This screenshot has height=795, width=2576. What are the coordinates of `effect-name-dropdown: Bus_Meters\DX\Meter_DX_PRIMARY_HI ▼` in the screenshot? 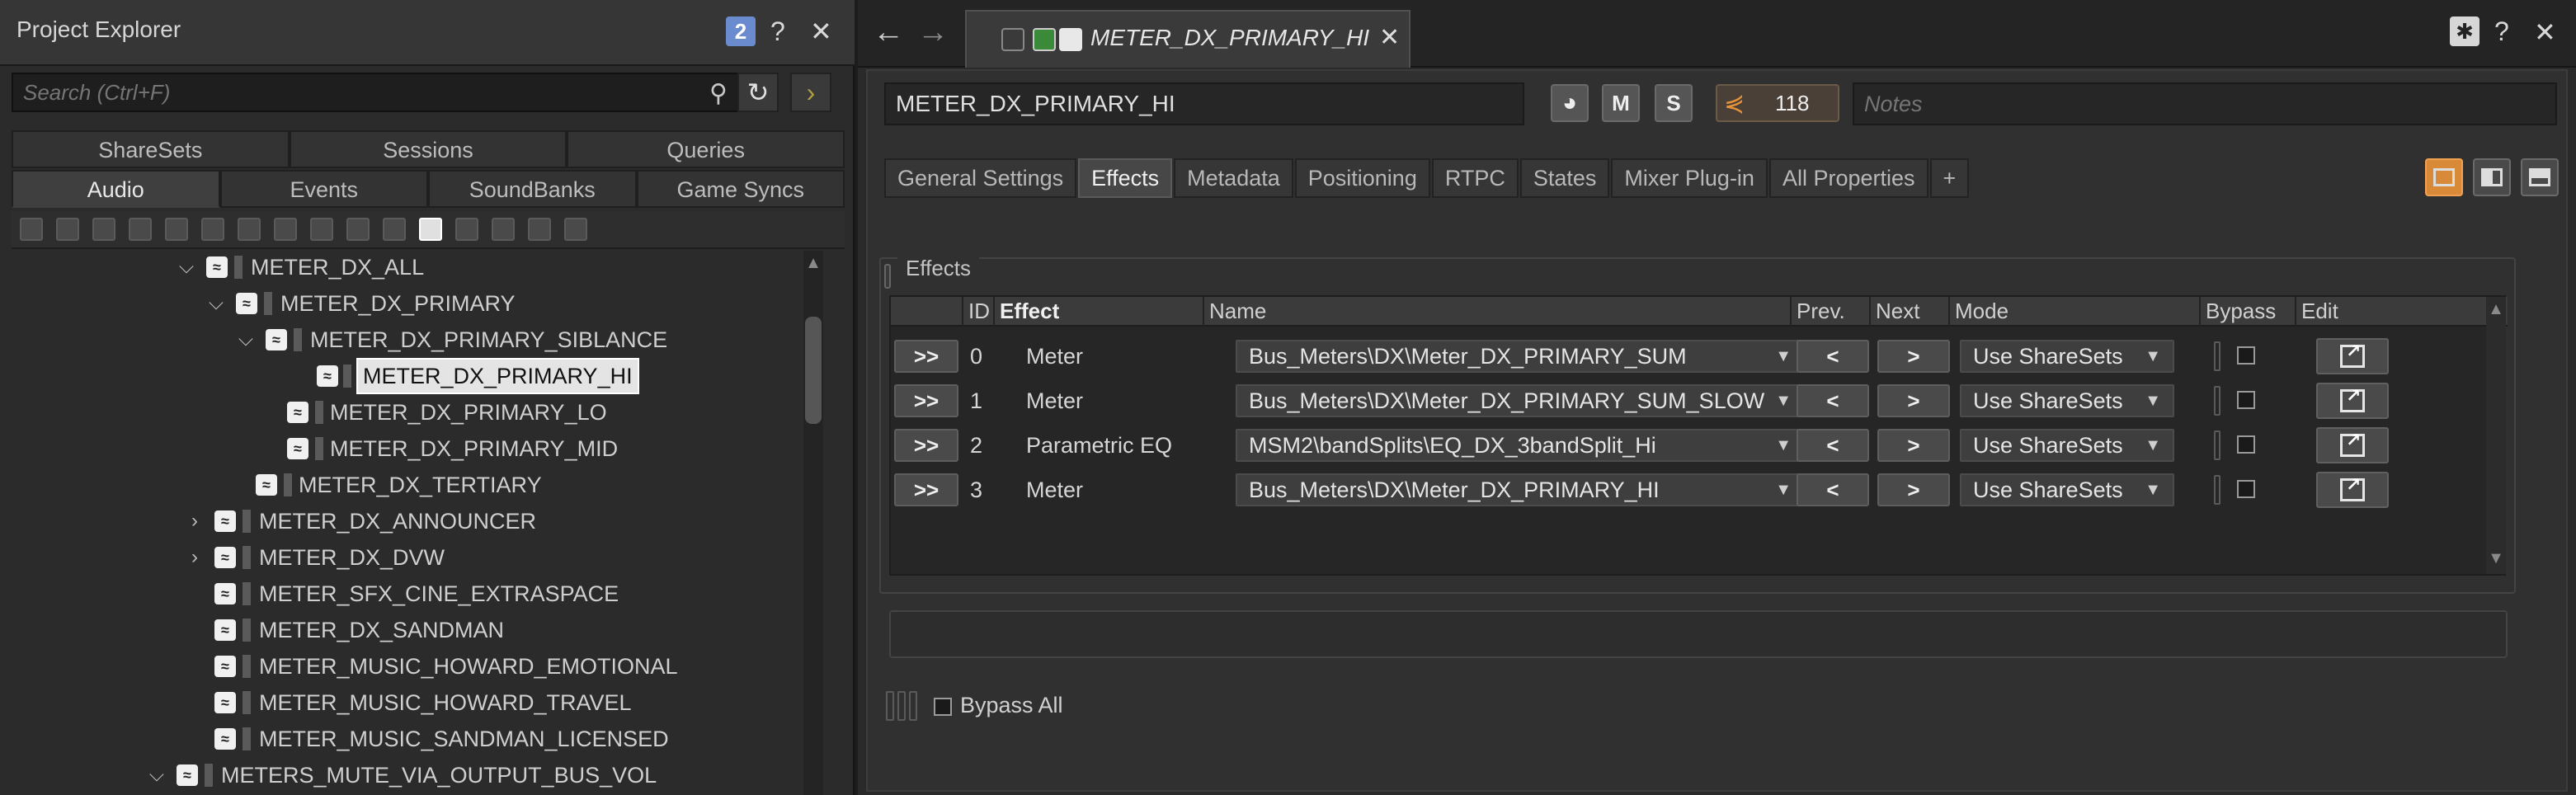 It's located at (1520, 489).